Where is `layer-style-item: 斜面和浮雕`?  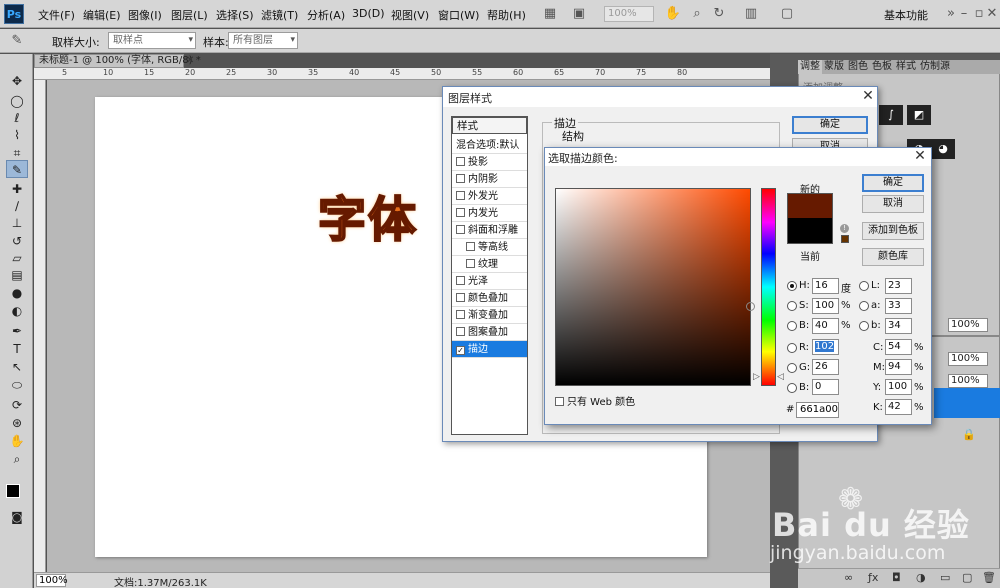
layer-style-item: 斜面和浮雕 is located at coordinates (489, 230).